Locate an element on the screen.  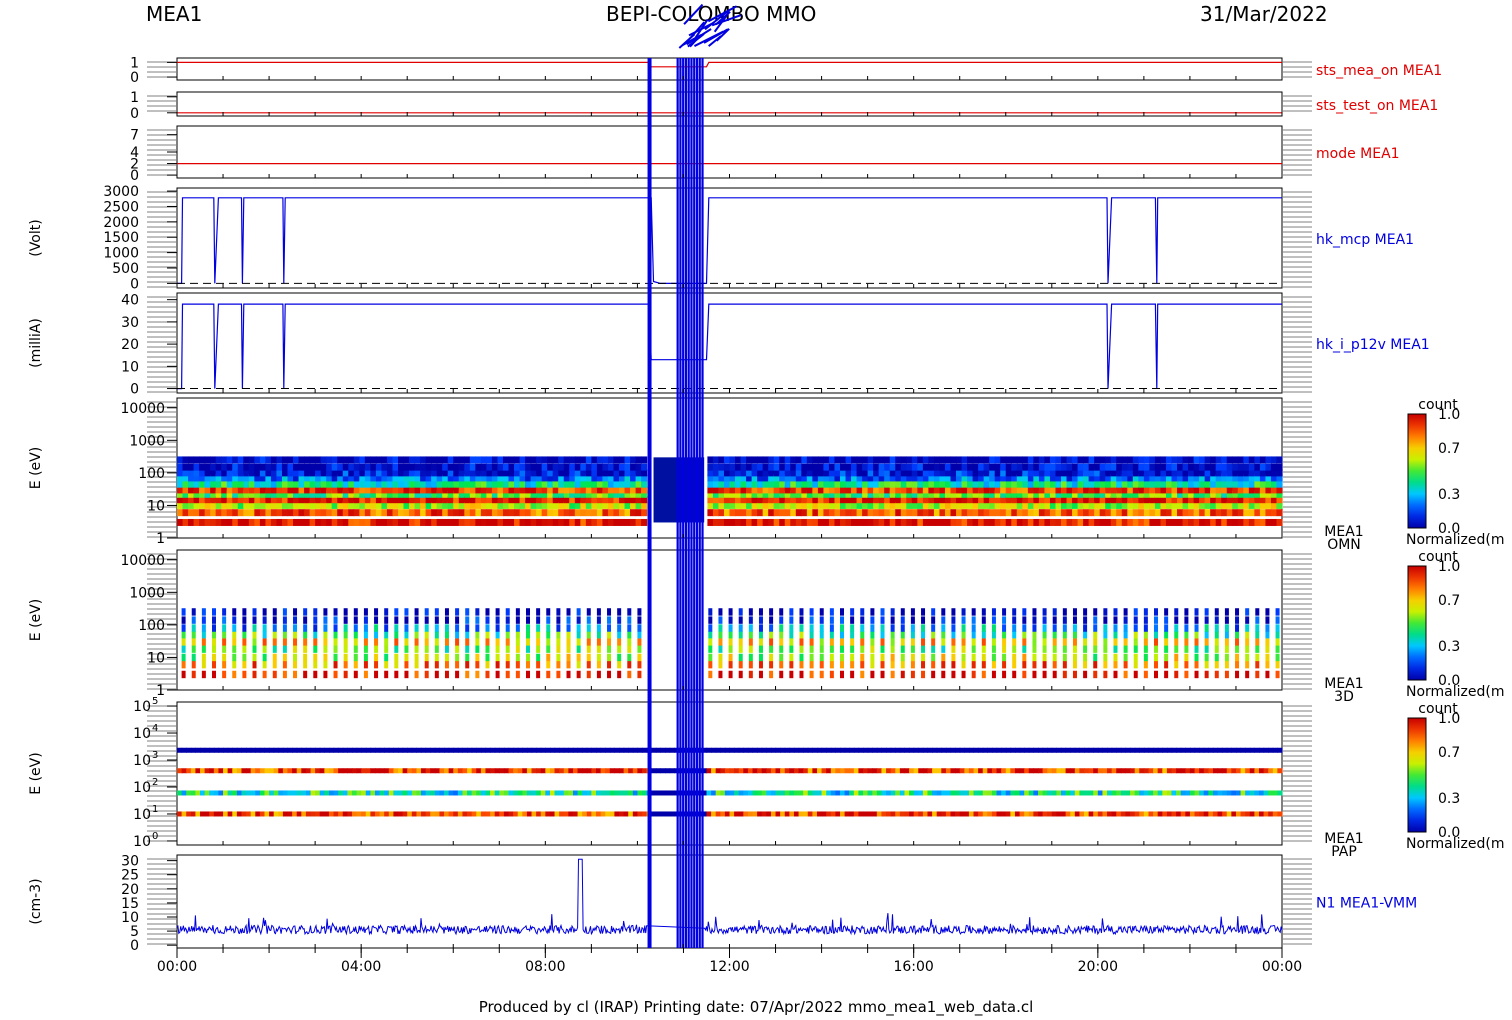
gap-bar is located at coordinates (683, 503).